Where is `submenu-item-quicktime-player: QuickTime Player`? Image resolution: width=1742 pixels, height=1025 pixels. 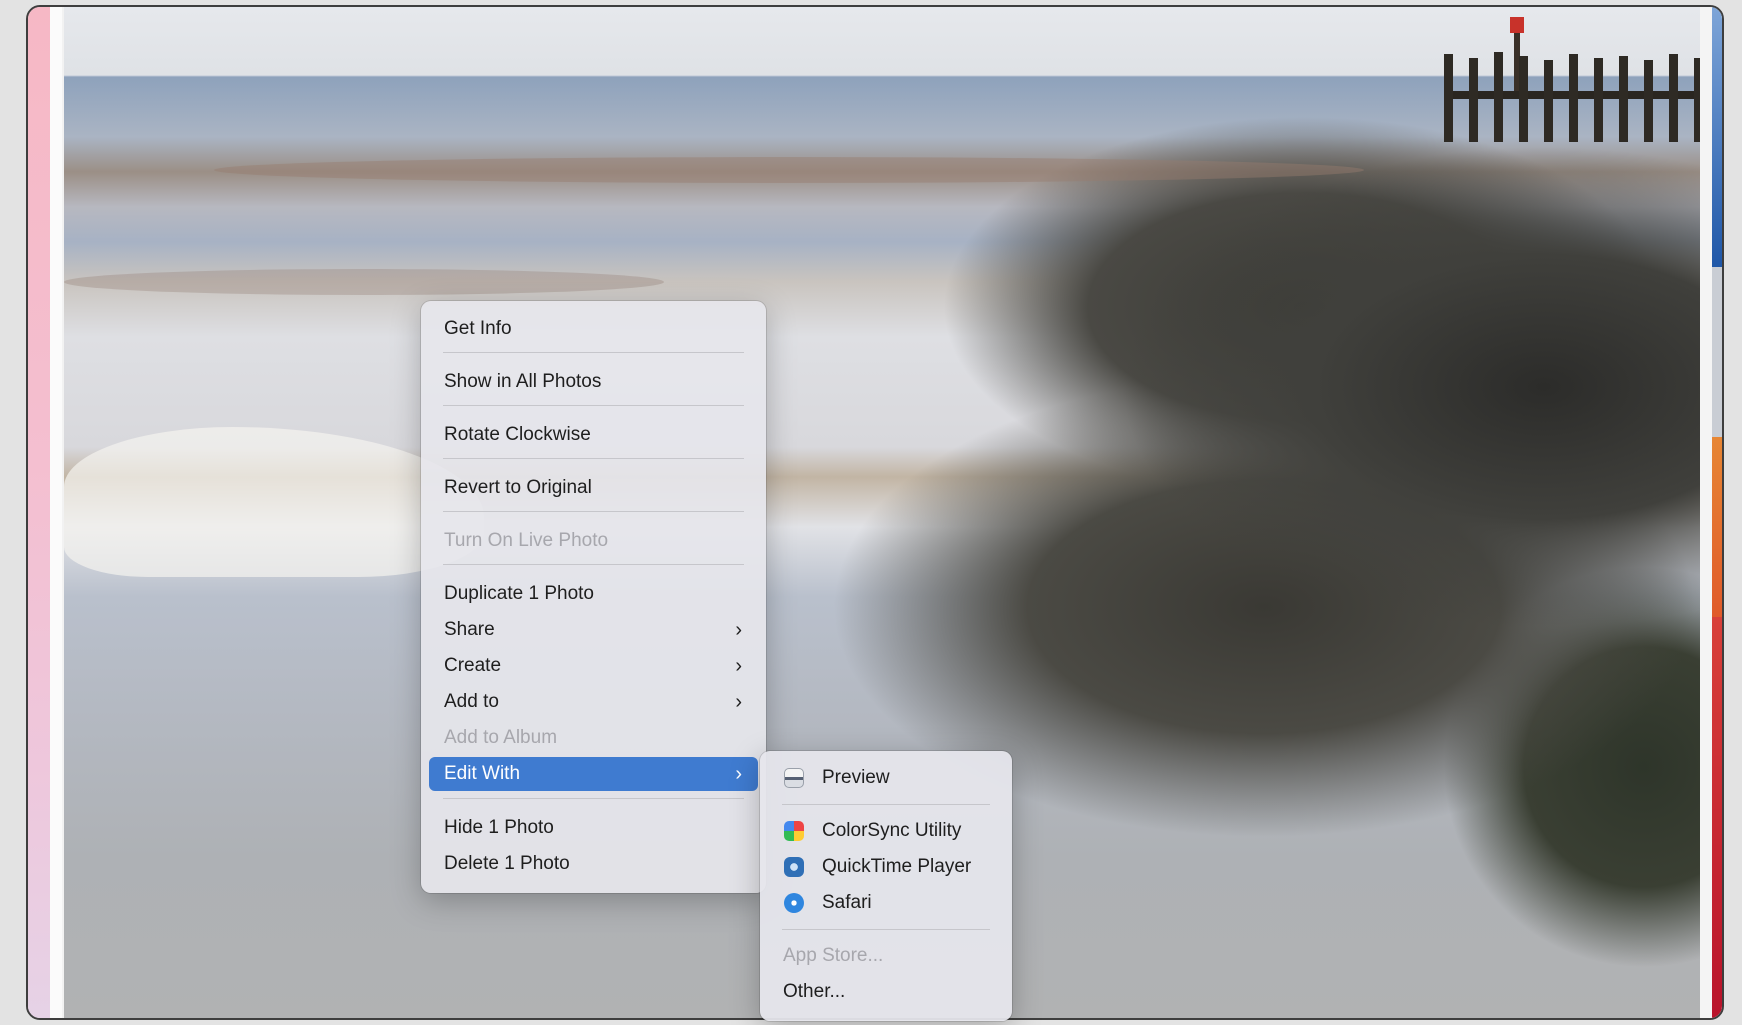 submenu-item-quicktime-player: QuickTime Player is located at coordinates (886, 867).